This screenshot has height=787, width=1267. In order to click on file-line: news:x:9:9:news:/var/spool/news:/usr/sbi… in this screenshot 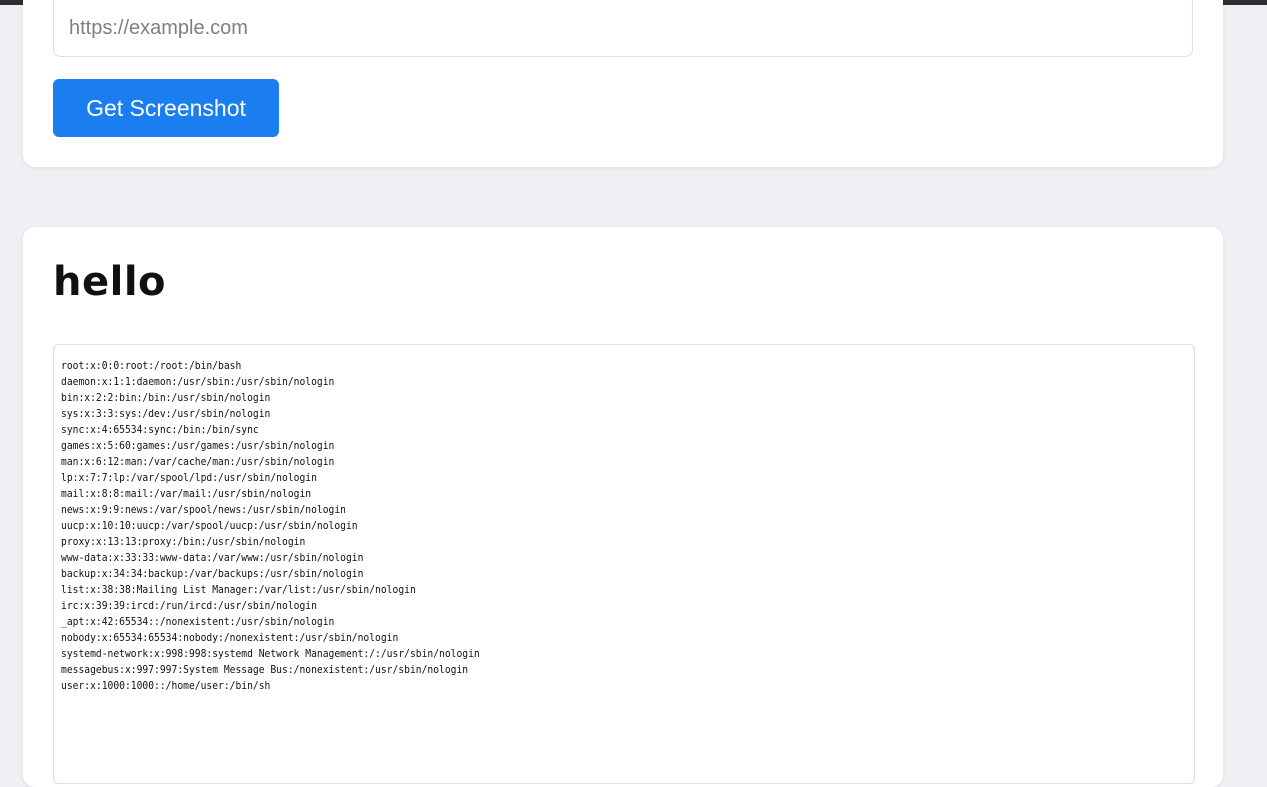, I will do `click(203, 510)`.